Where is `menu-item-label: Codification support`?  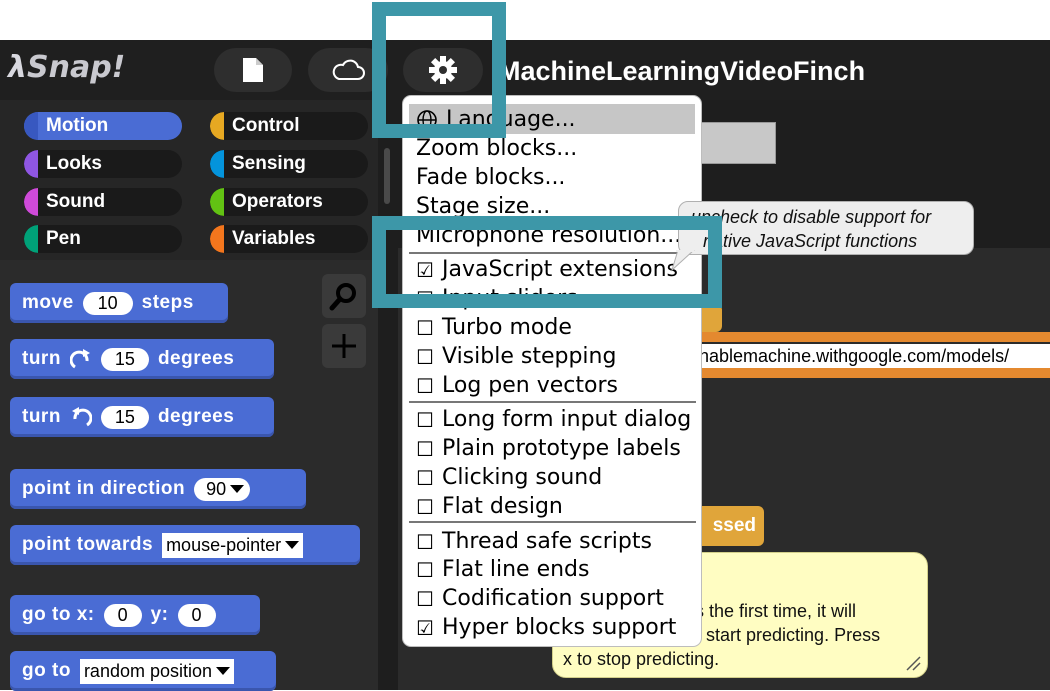
menu-item-label: Codification support is located at coordinates (553, 598).